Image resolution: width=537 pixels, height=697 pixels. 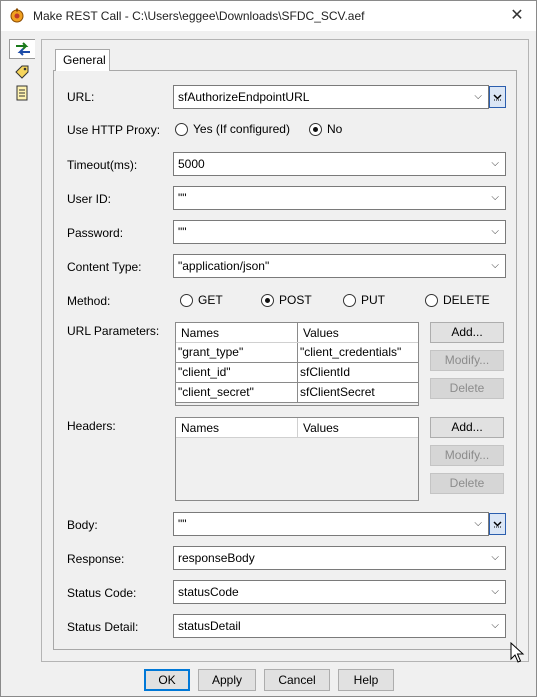 I want to click on status-detail-value: statusDetail, so click(x=209, y=626).